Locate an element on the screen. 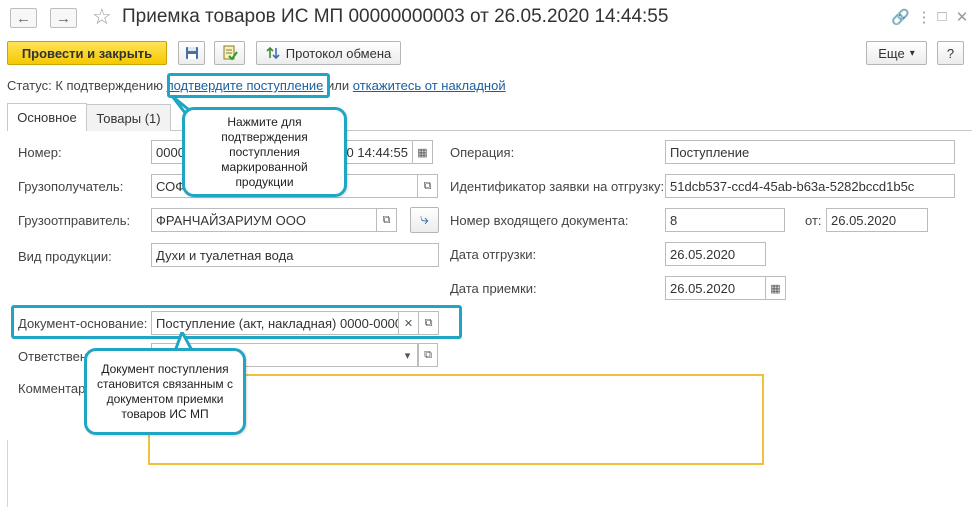  curved-arrow-icon: ⤷ is located at coordinates (424, 219).